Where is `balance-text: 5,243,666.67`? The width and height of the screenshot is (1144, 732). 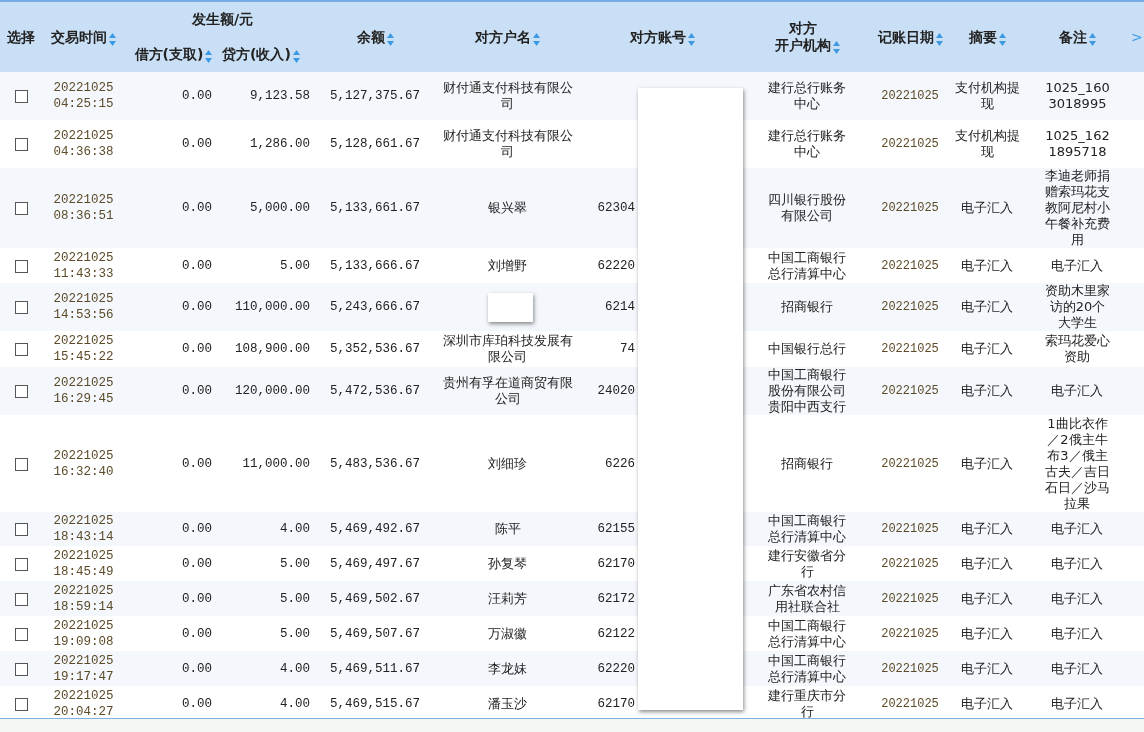 balance-text: 5,243,666.67 is located at coordinates (375, 307).